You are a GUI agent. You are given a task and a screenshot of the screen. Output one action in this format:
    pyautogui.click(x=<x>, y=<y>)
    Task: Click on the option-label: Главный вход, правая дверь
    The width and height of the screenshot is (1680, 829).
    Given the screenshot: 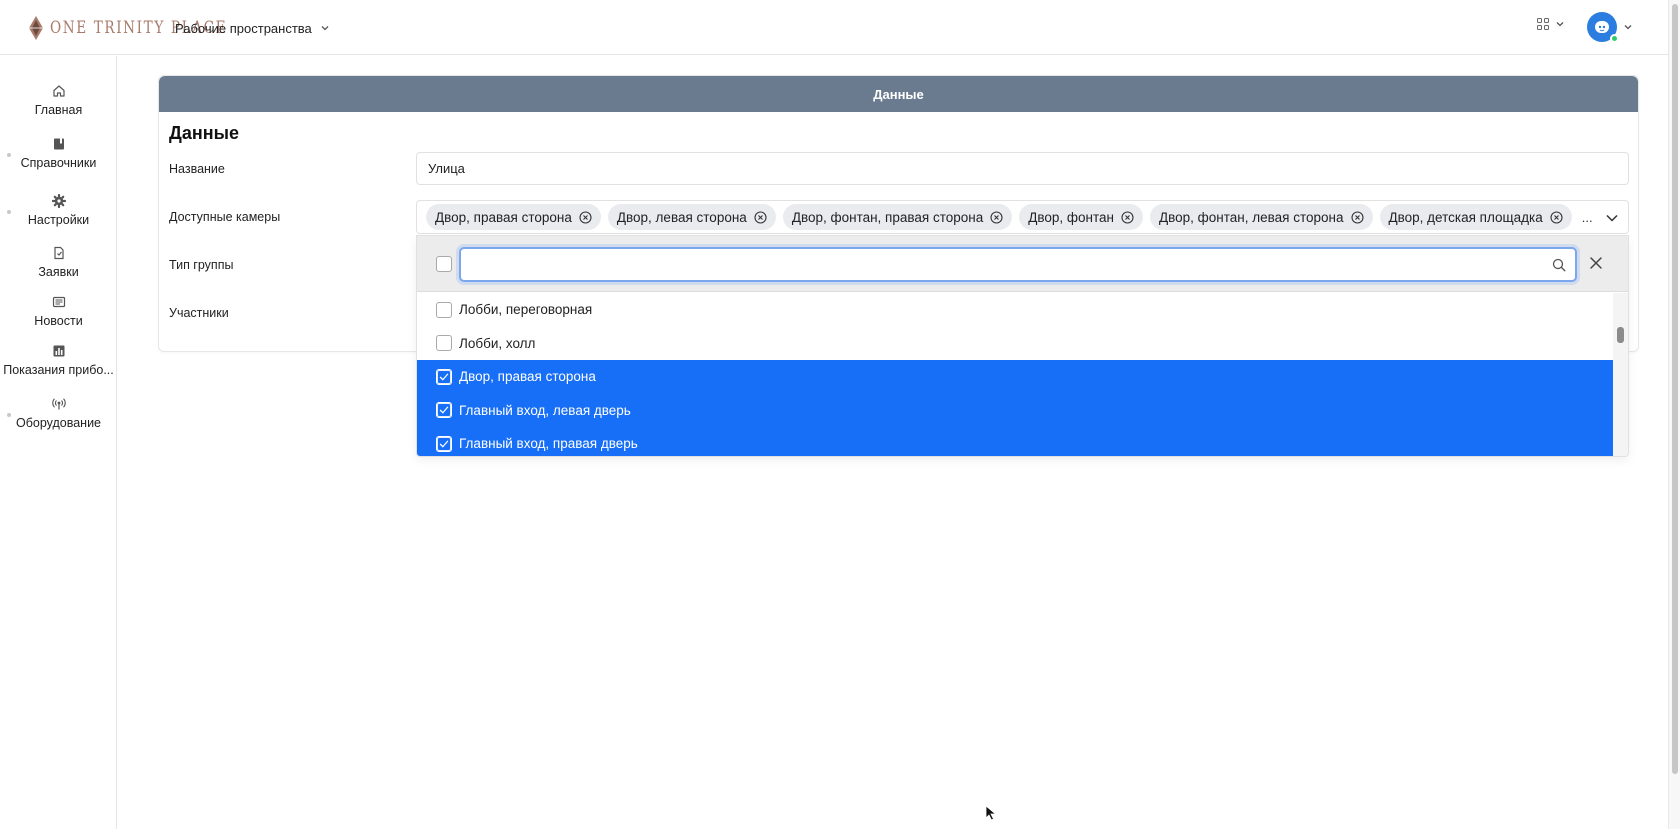 What is the action you would take?
    pyautogui.click(x=548, y=444)
    